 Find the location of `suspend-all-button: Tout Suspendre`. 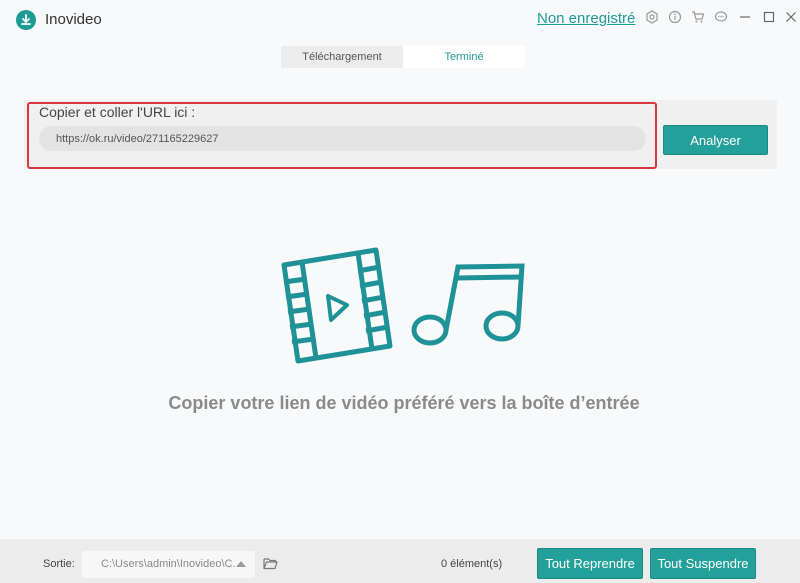

suspend-all-button: Tout Suspendre is located at coordinates (703, 563).